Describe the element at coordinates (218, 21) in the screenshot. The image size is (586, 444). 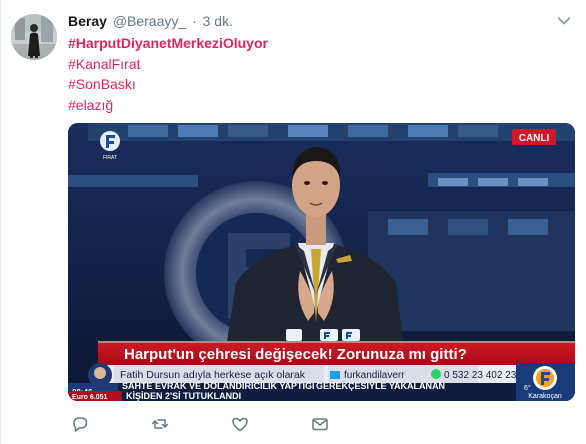
I see `timestamp: 3 dk.` at that location.